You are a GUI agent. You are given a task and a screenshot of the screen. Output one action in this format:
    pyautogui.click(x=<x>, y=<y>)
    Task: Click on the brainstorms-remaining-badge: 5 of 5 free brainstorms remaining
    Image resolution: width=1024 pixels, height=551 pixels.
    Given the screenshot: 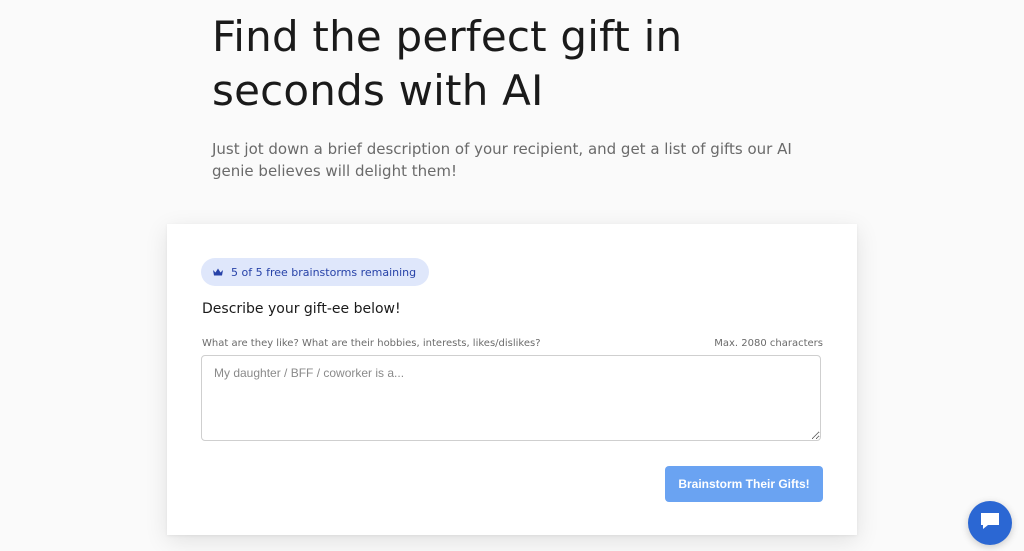 What is the action you would take?
    pyautogui.click(x=315, y=272)
    